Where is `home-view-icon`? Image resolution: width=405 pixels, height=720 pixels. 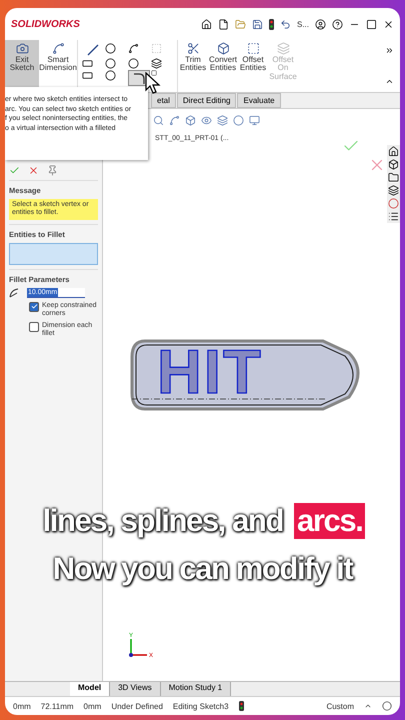 home-view-icon is located at coordinates (393, 151).